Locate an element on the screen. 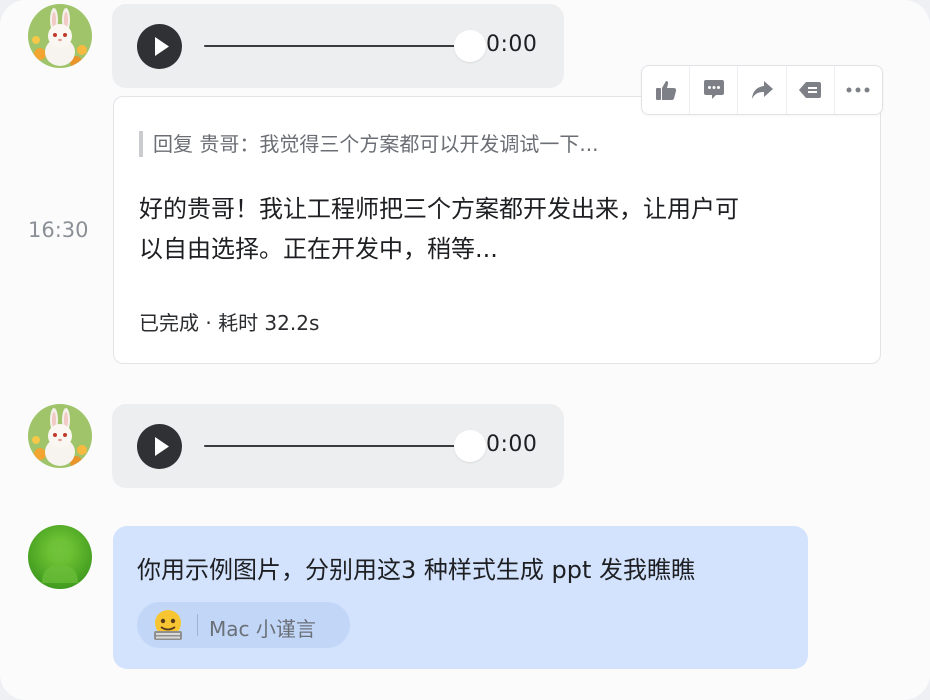  forward-button is located at coordinates (762, 90).